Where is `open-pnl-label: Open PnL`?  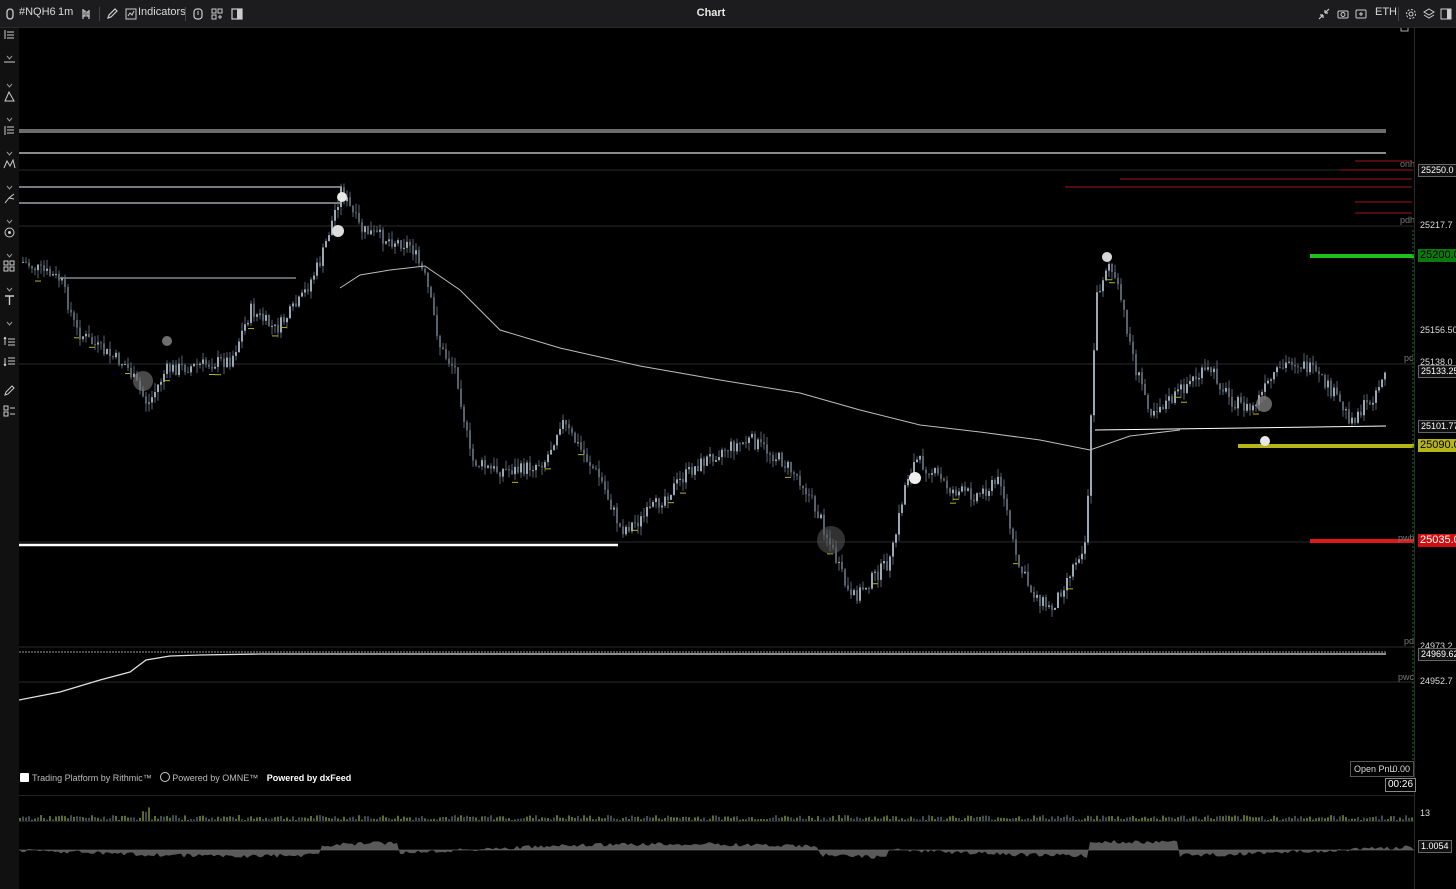 open-pnl-label: Open PnL is located at coordinates (1374, 769).